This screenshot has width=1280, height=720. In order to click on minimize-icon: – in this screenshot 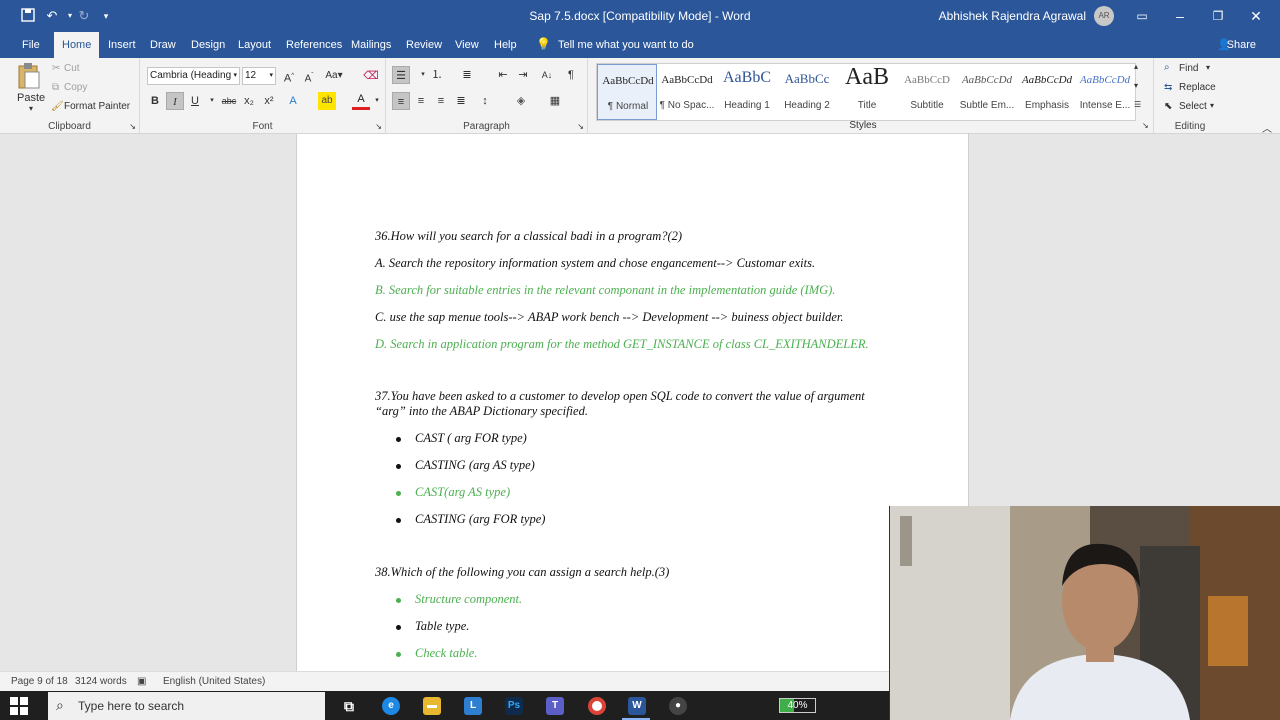, I will do `click(1180, 16)`.